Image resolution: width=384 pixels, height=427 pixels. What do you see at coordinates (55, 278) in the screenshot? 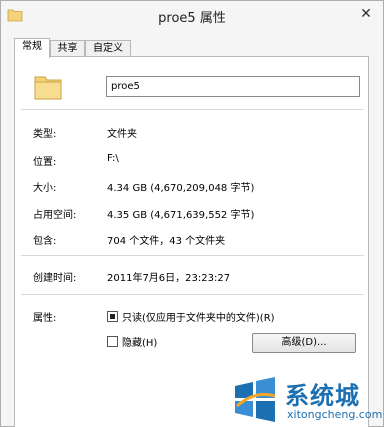
I see `created-label: 创建时间:` at bounding box center [55, 278].